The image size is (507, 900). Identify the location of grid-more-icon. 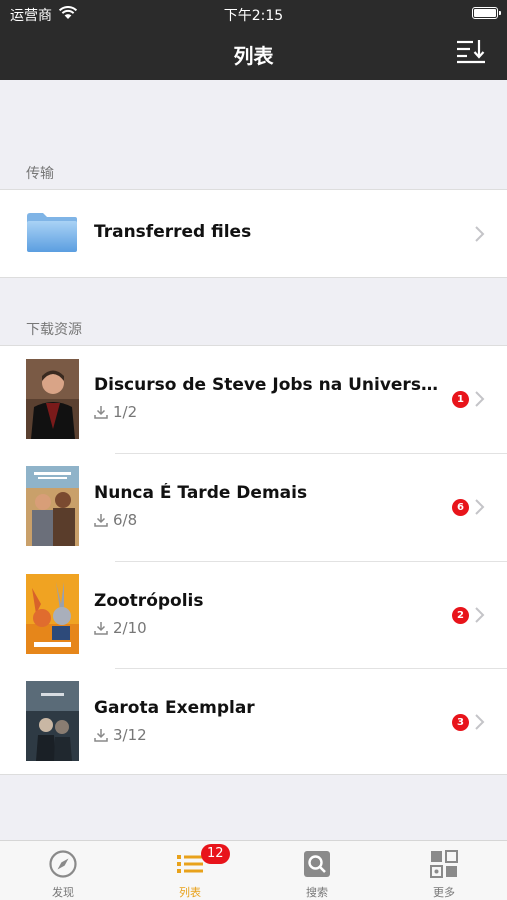
(444, 864).